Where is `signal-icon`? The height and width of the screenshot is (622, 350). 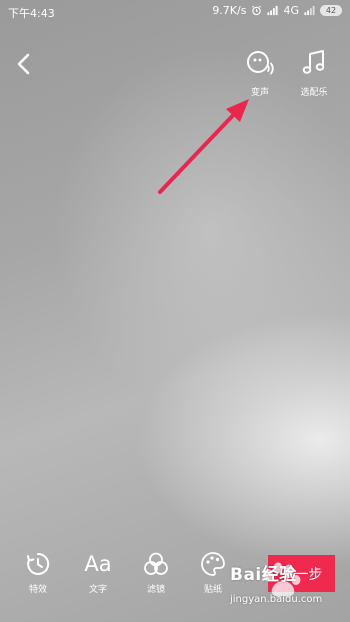 signal-icon is located at coordinates (273, 10).